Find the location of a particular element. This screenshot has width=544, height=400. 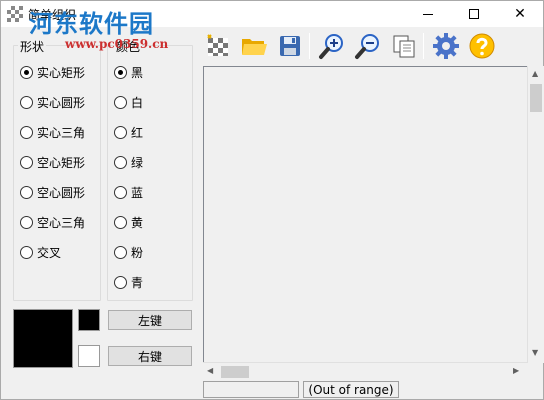

new-canvas-icon is located at coordinates (217, 45).